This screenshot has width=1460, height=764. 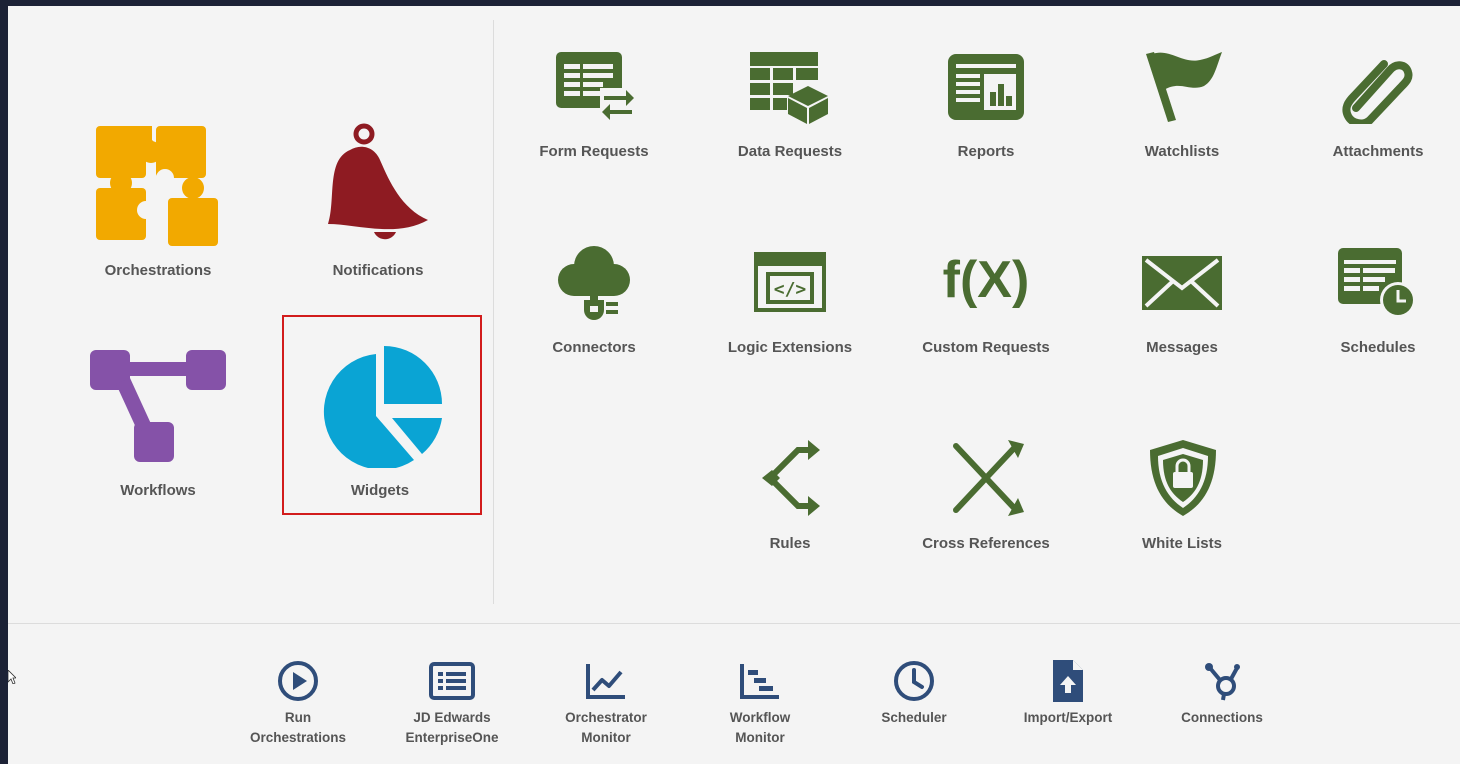 I want to click on tile-watchlists: Watchlists, so click(x=1182, y=105).